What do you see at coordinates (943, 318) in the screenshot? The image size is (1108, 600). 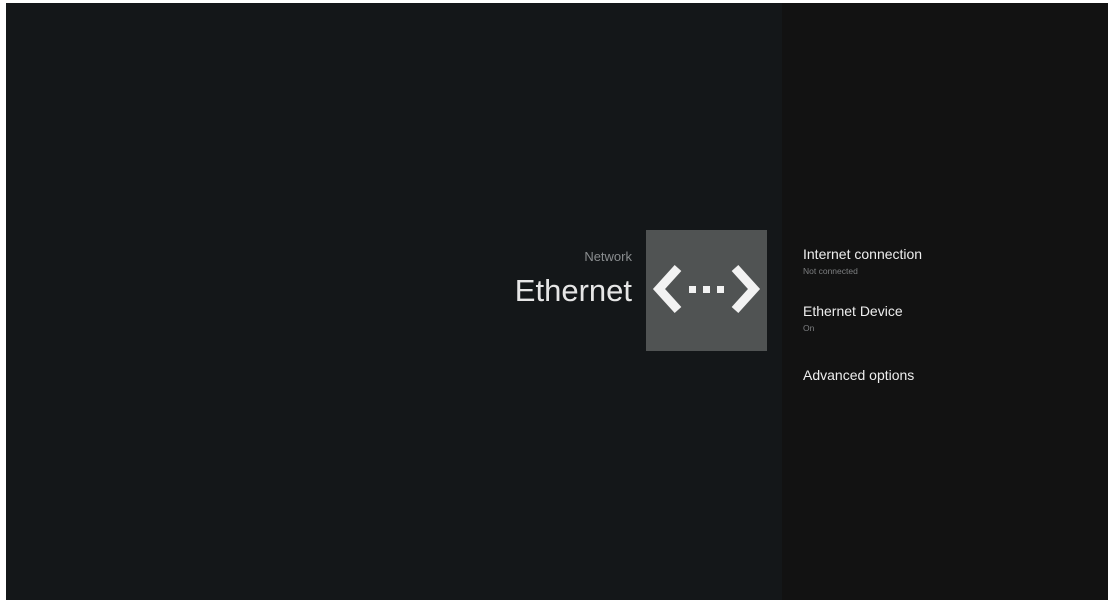 I see `menu-item-ethernet-device: Ethernet Device On` at bounding box center [943, 318].